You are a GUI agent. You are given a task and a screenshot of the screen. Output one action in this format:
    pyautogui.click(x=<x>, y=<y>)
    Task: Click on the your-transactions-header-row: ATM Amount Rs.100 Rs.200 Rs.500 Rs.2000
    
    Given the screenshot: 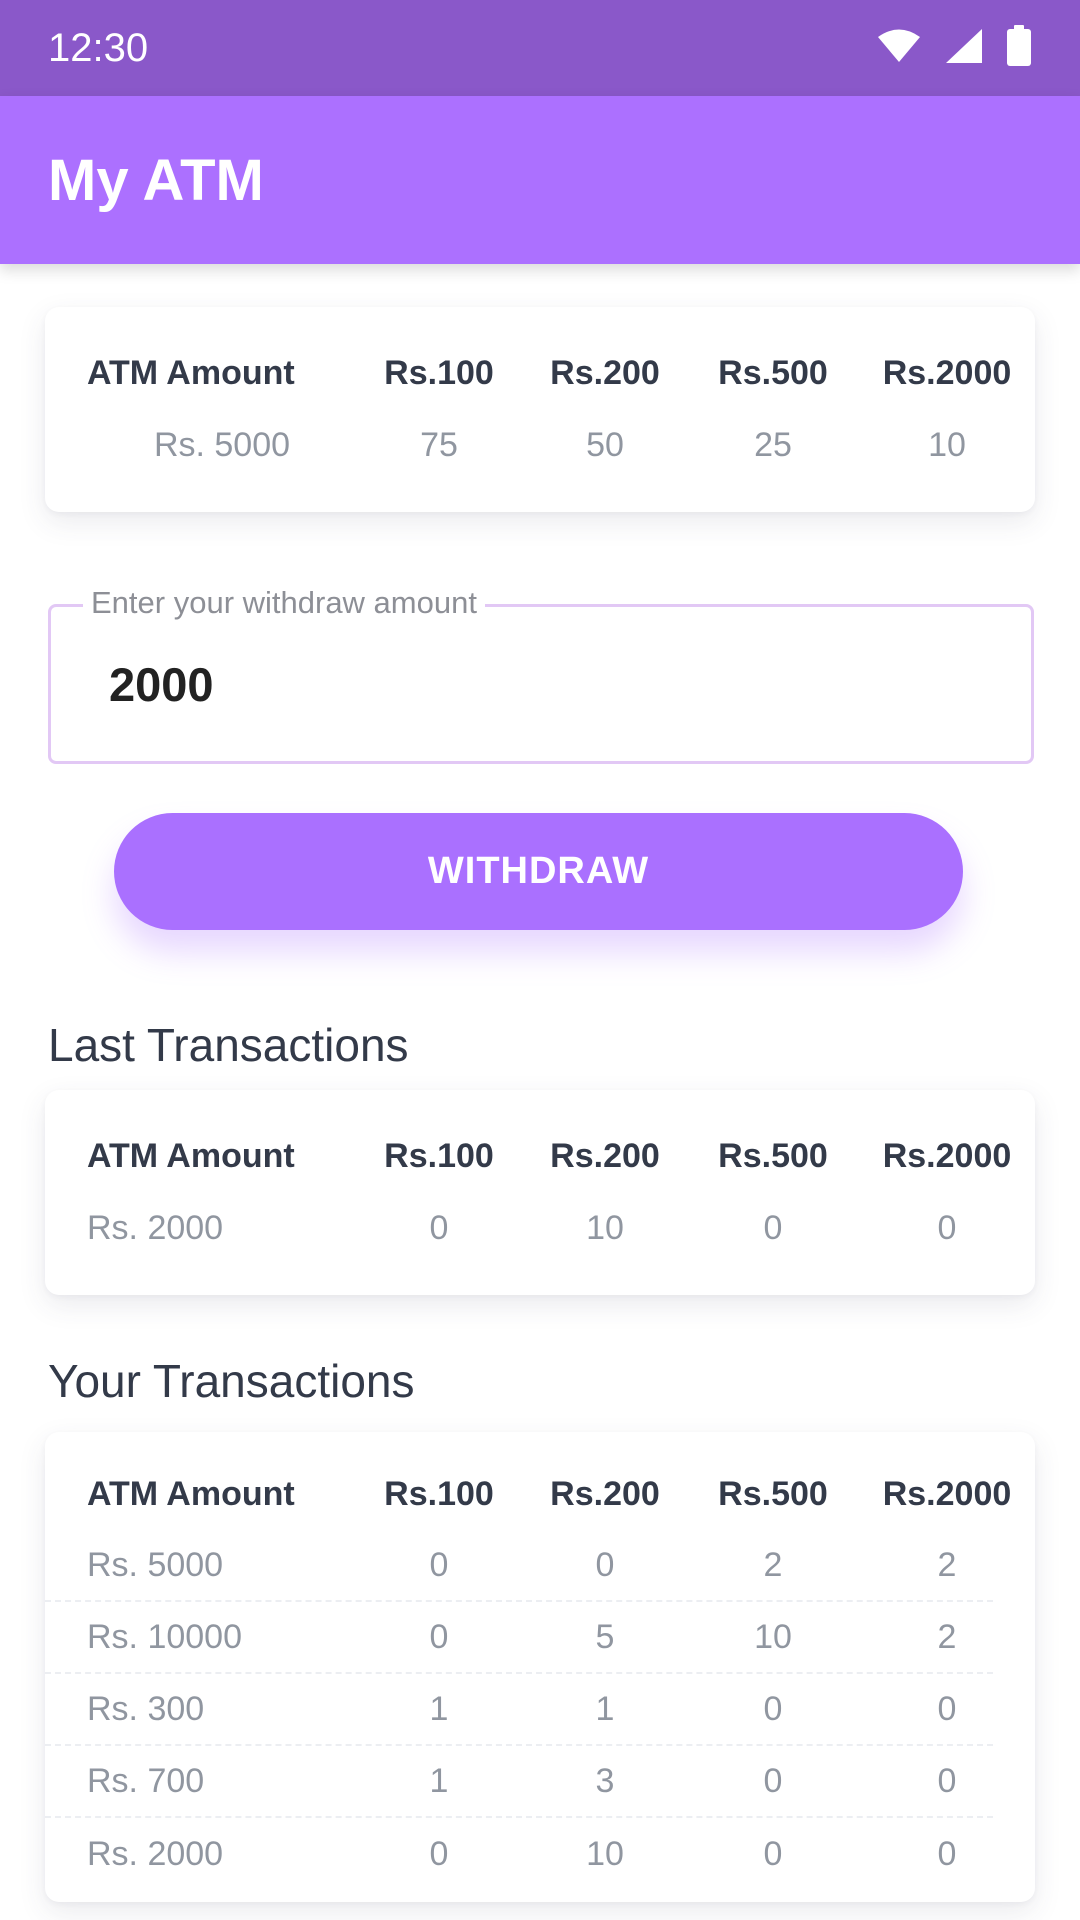 What is the action you would take?
    pyautogui.click(x=540, y=1494)
    